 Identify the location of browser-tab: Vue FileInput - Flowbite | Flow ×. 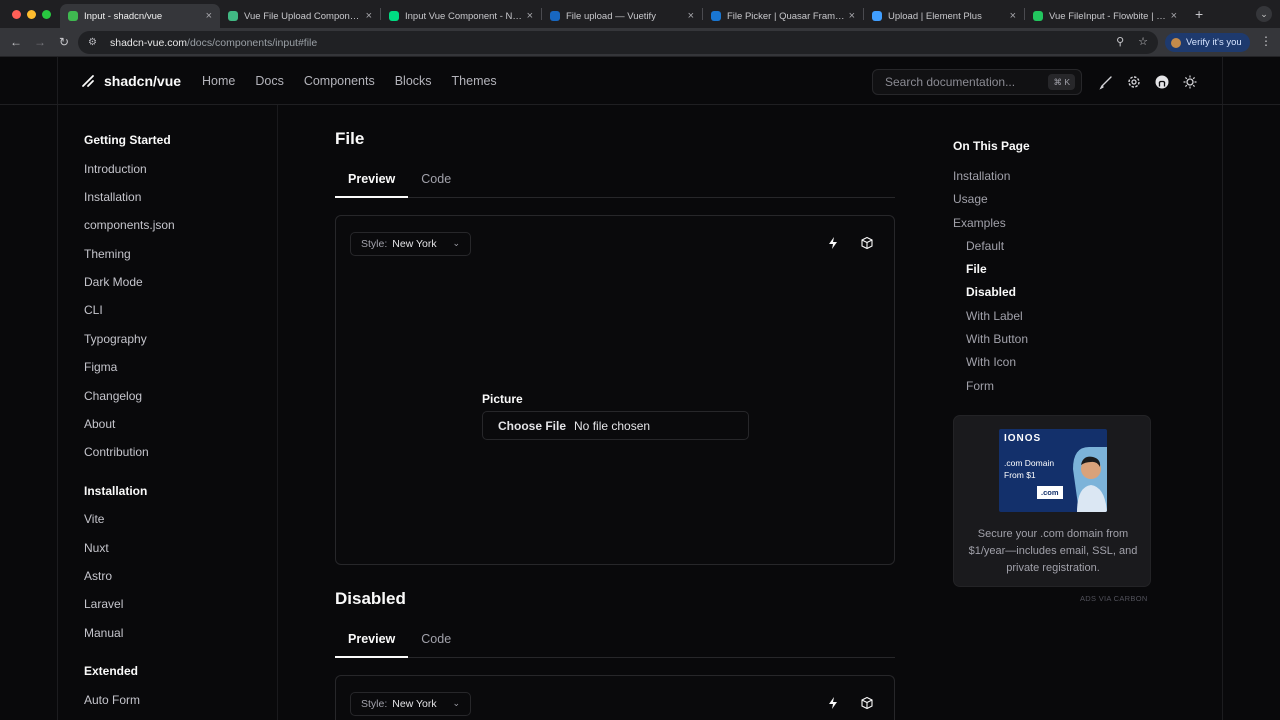
(1105, 16).